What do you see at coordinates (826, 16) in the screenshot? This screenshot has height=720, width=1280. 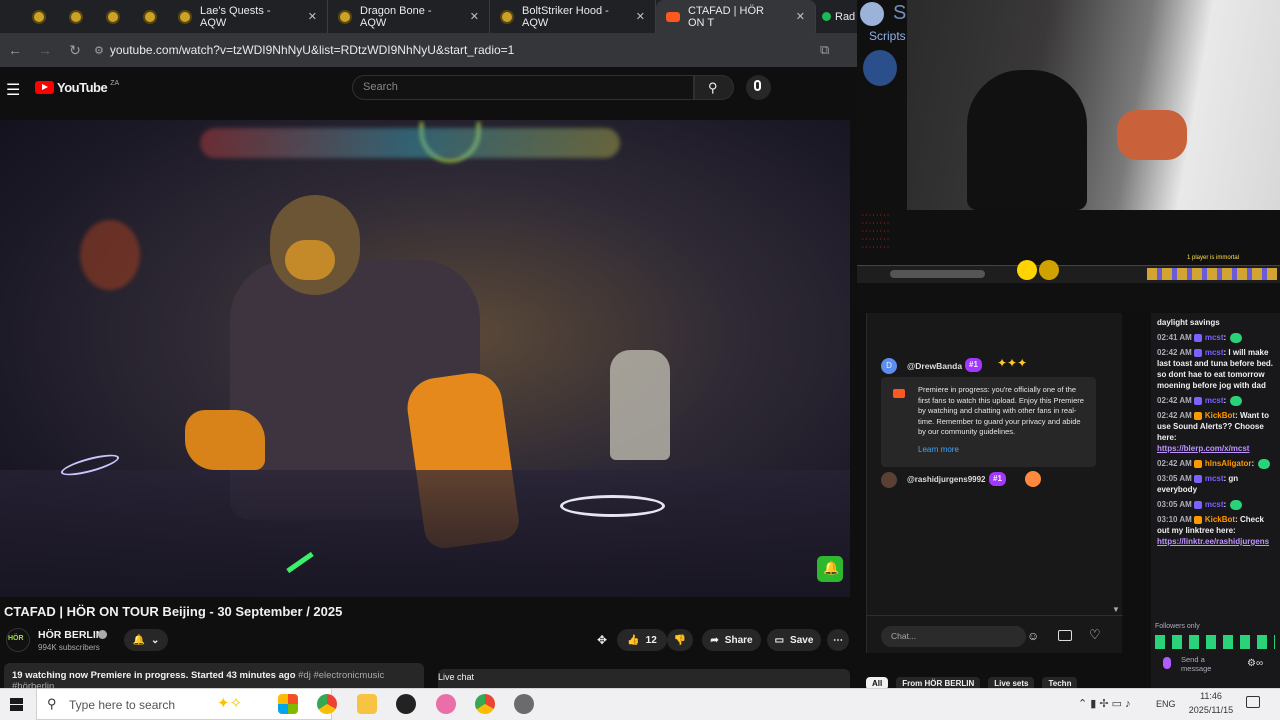 I see `radio-favicon-icon` at bounding box center [826, 16].